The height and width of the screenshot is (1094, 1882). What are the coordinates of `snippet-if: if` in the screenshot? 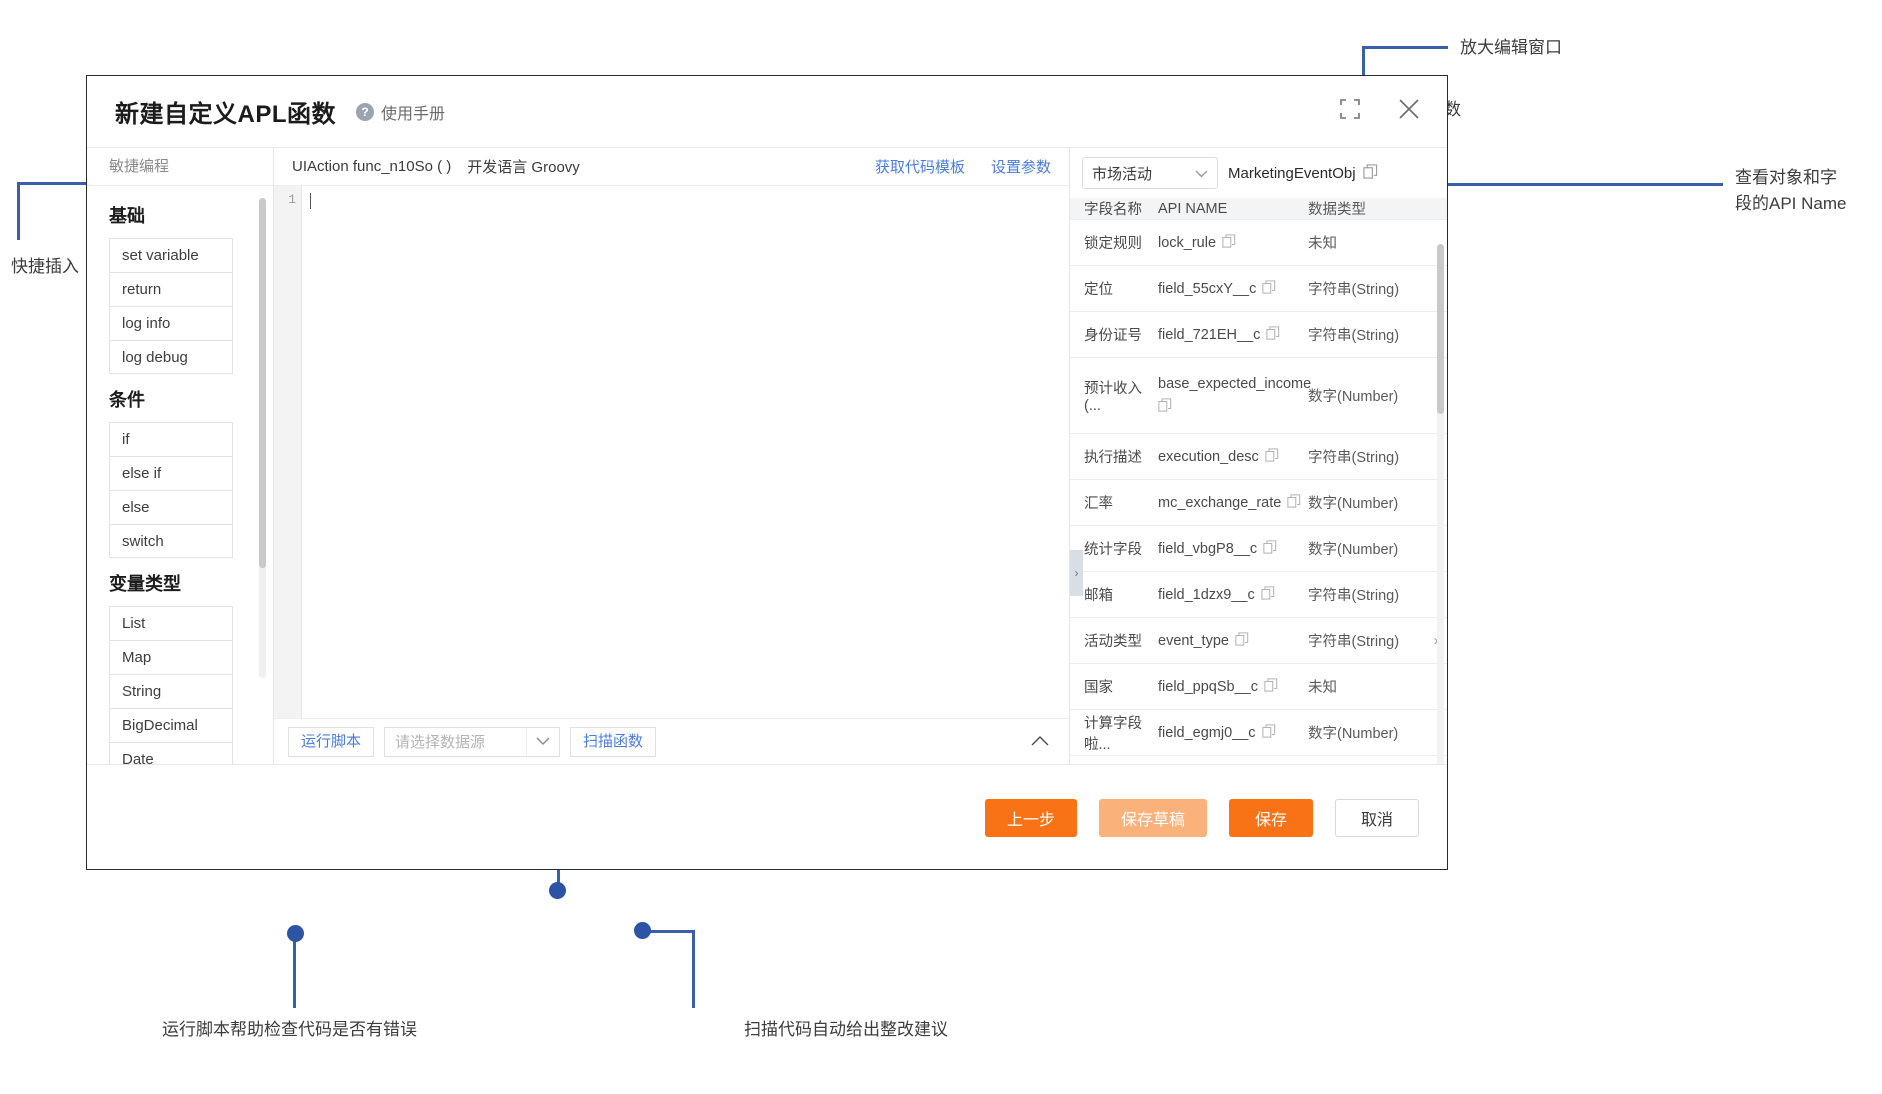 It's located at (171, 439).